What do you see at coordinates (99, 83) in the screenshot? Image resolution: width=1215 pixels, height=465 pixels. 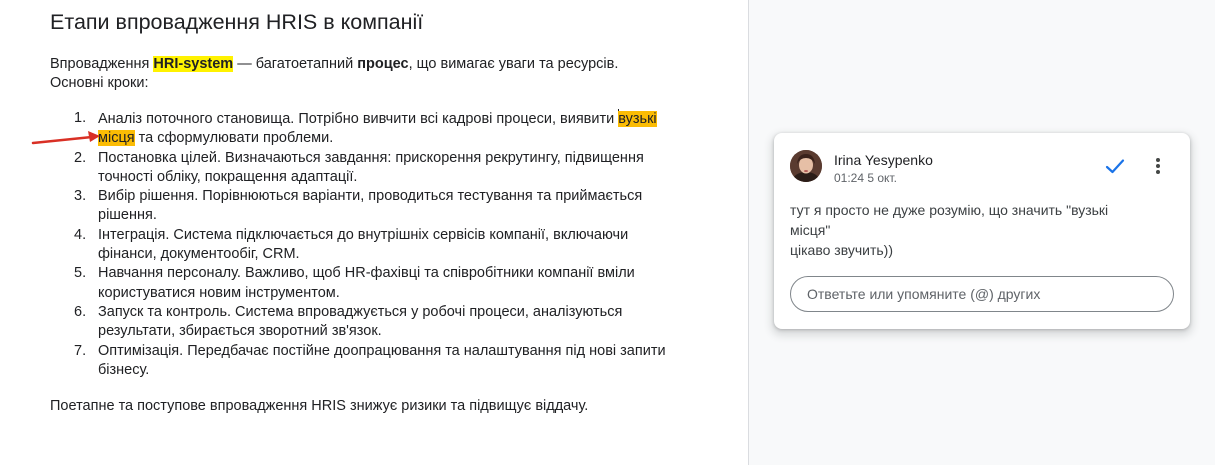 I see `intro-subheading: Основні кроки:` at bounding box center [99, 83].